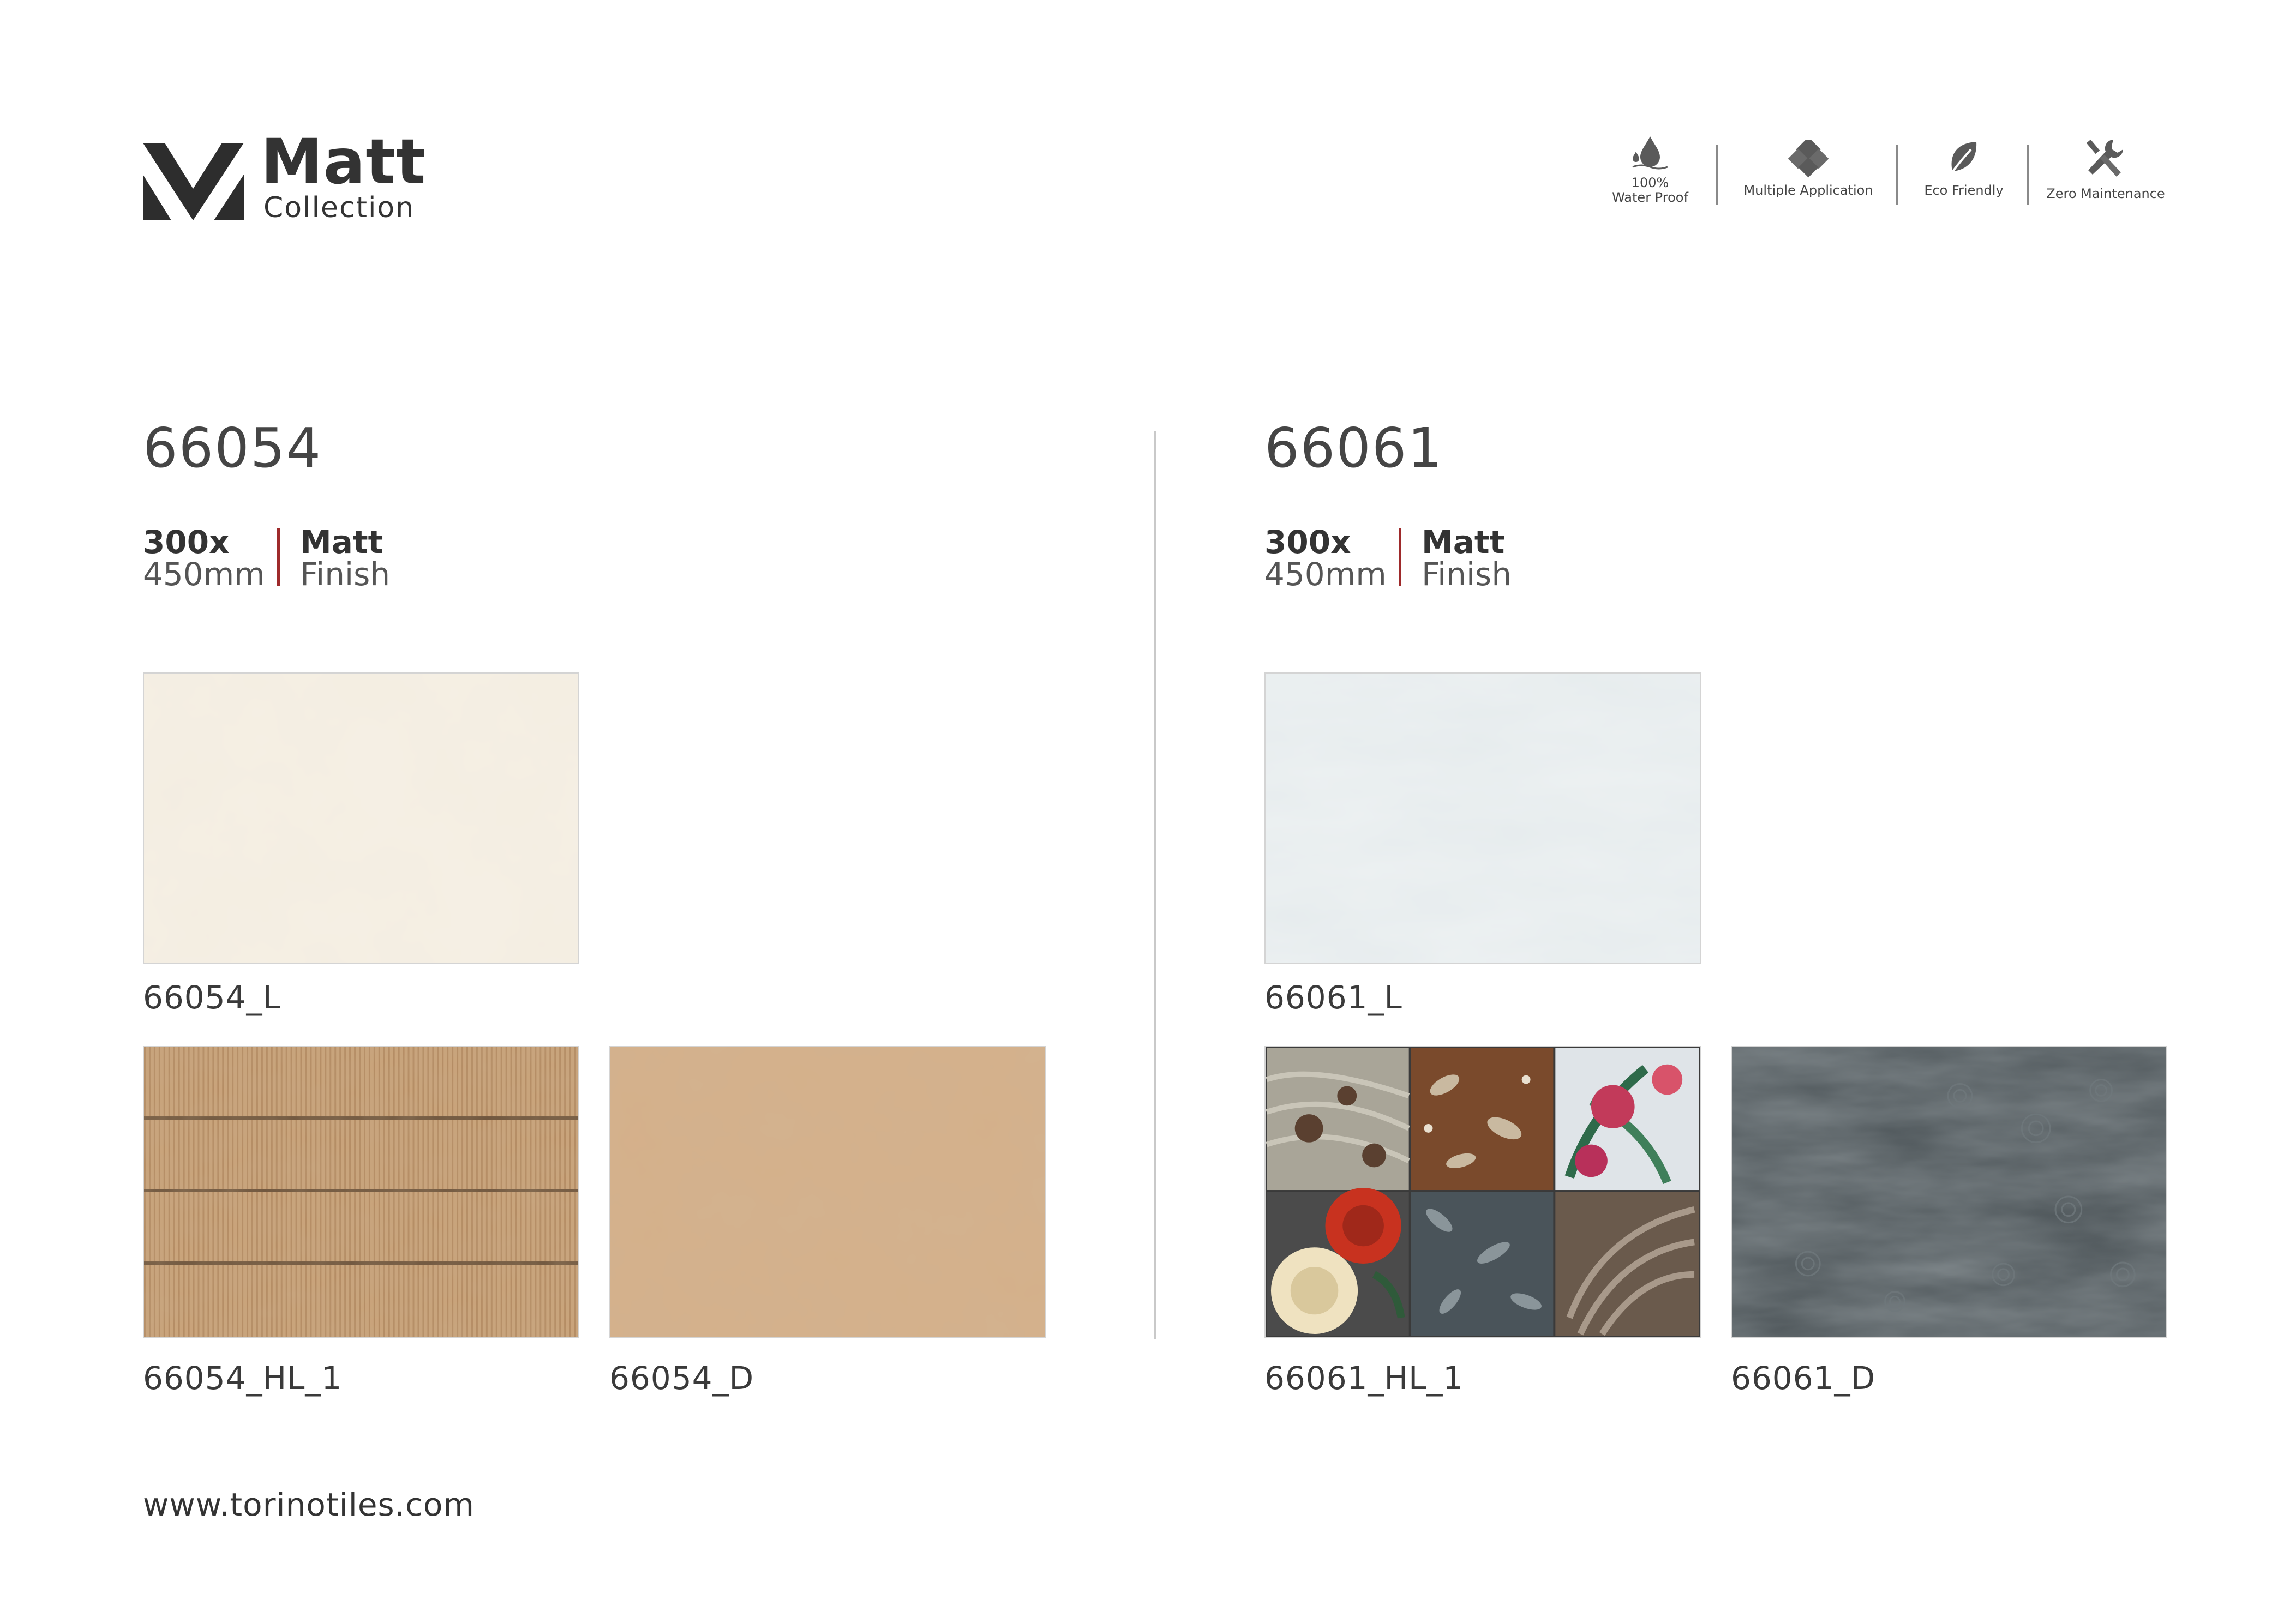 The width and height of the screenshot is (2296, 1623). What do you see at coordinates (1949, 1192) in the screenshot?
I see `tile-image-66061-d` at bounding box center [1949, 1192].